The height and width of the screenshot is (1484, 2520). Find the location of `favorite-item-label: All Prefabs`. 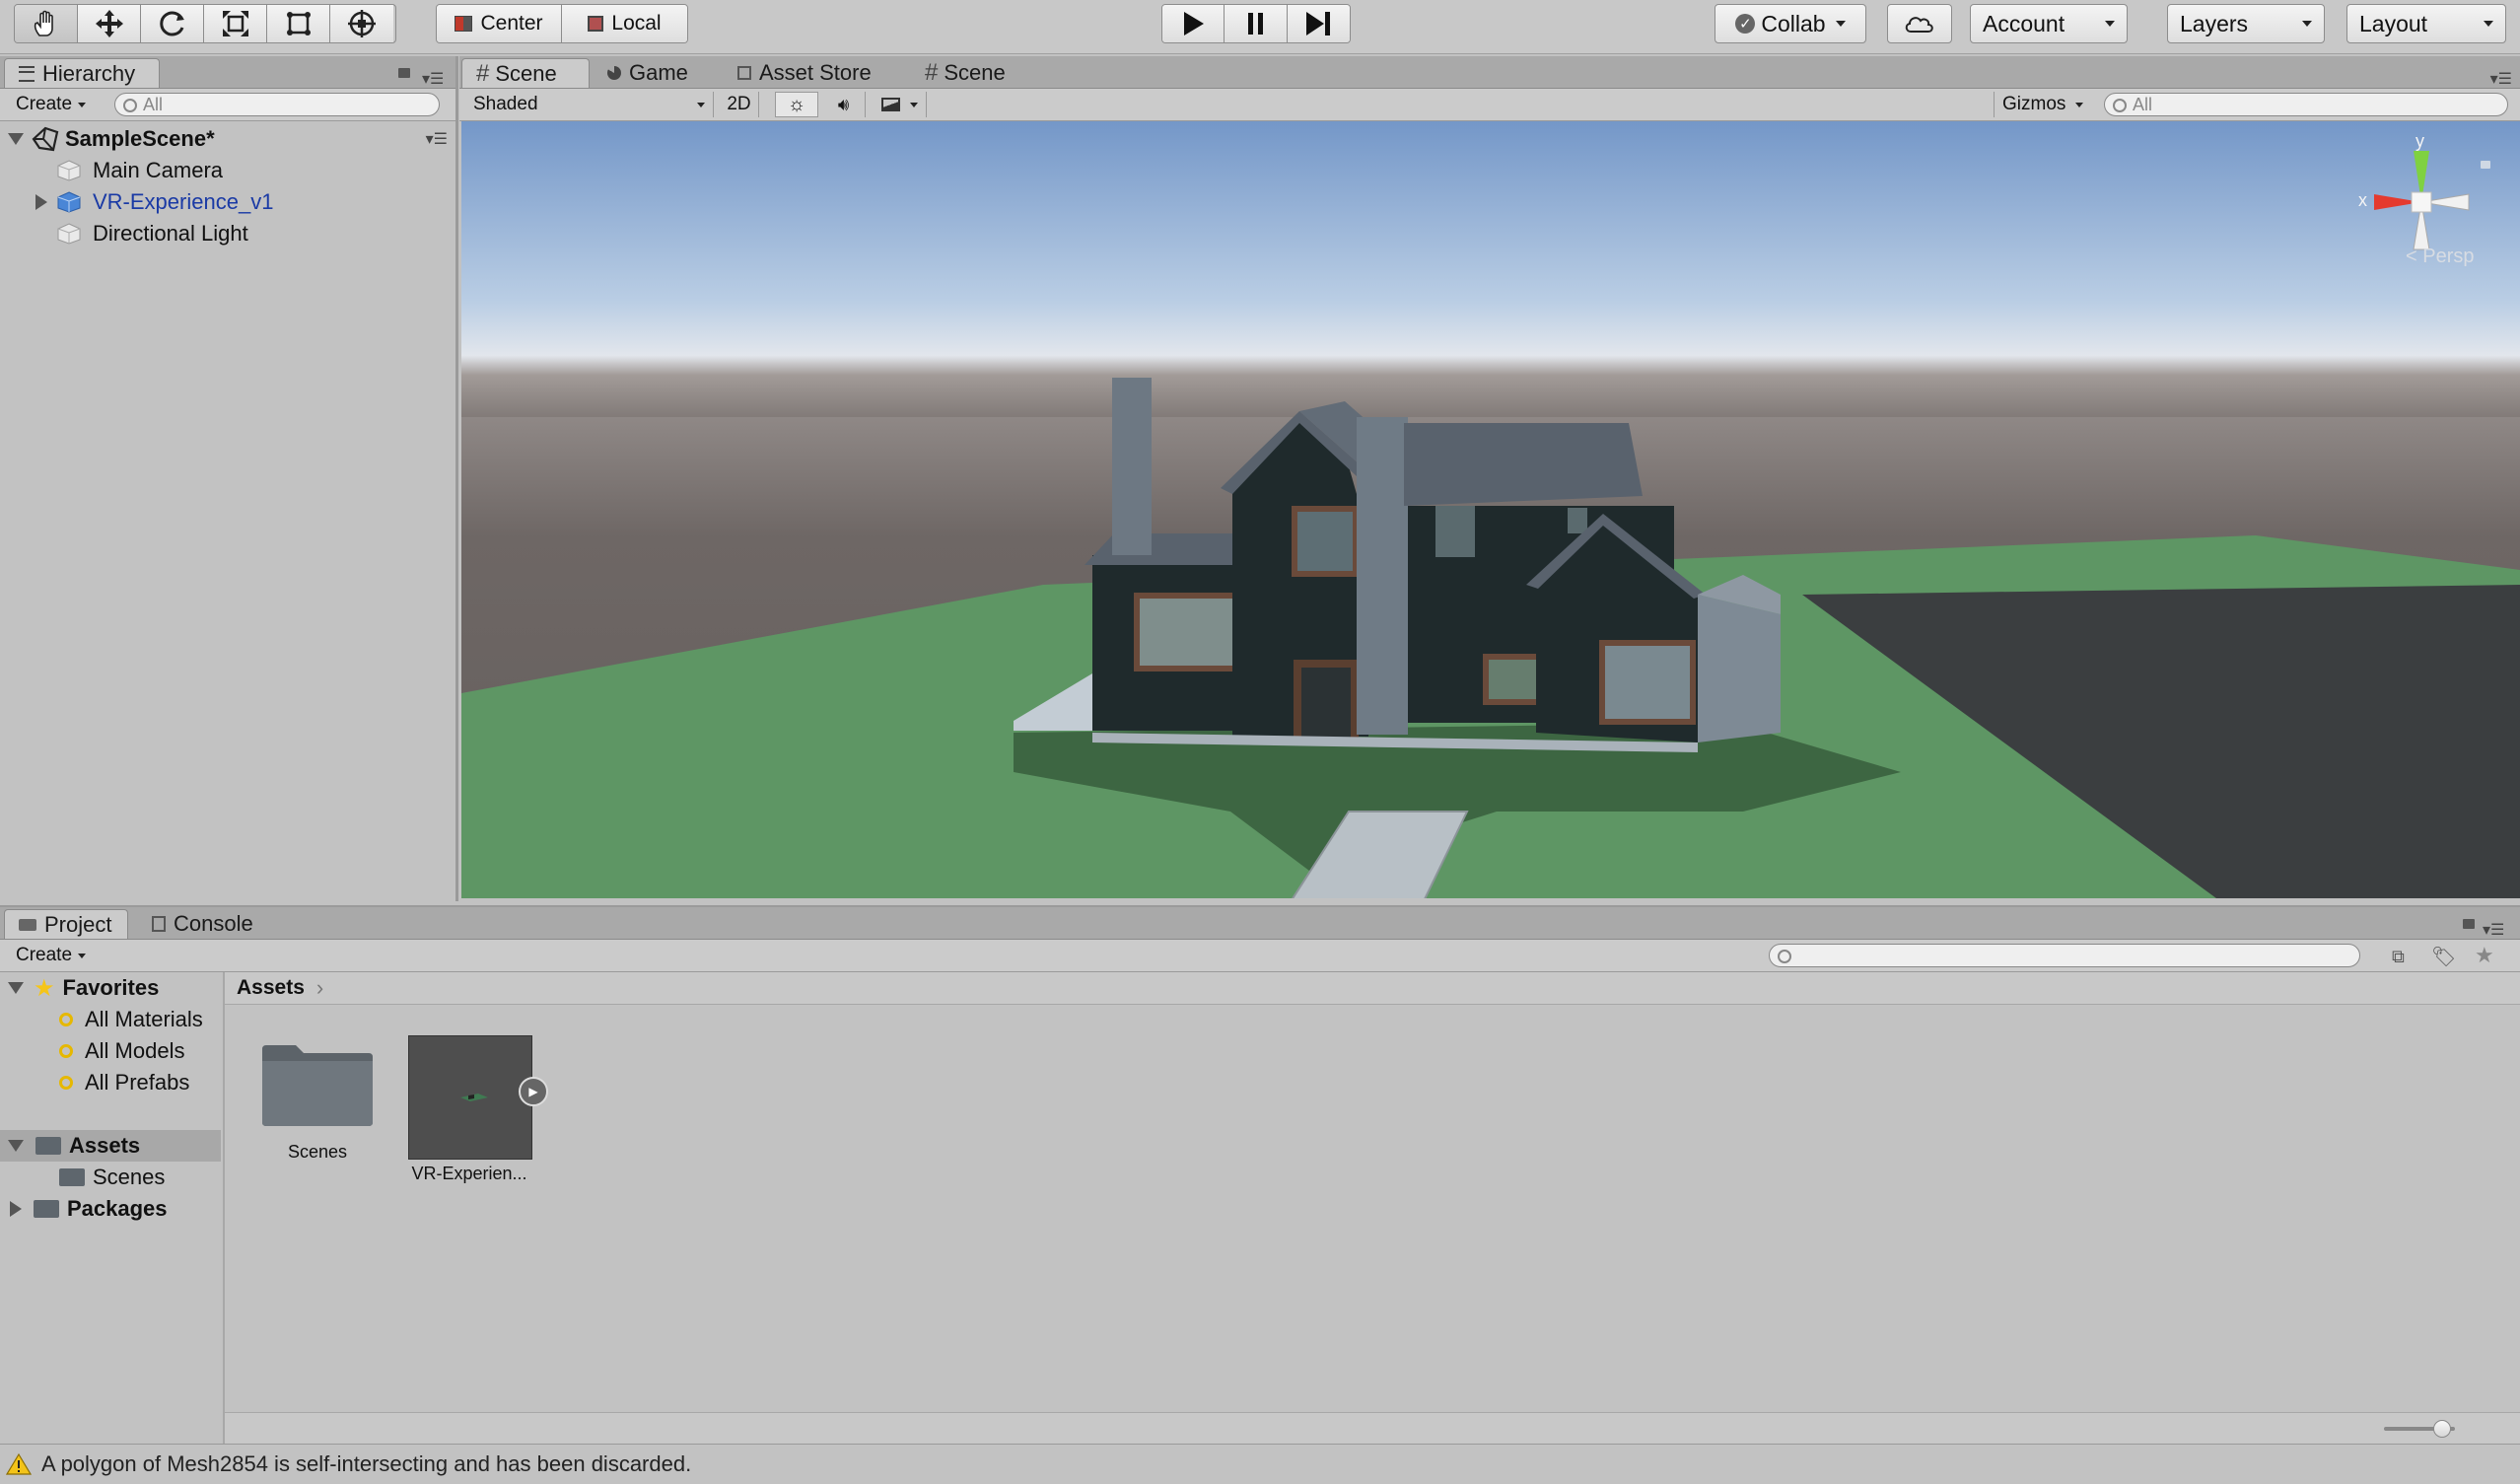

favorite-item-label: All Prefabs is located at coordinates (137, 1082).